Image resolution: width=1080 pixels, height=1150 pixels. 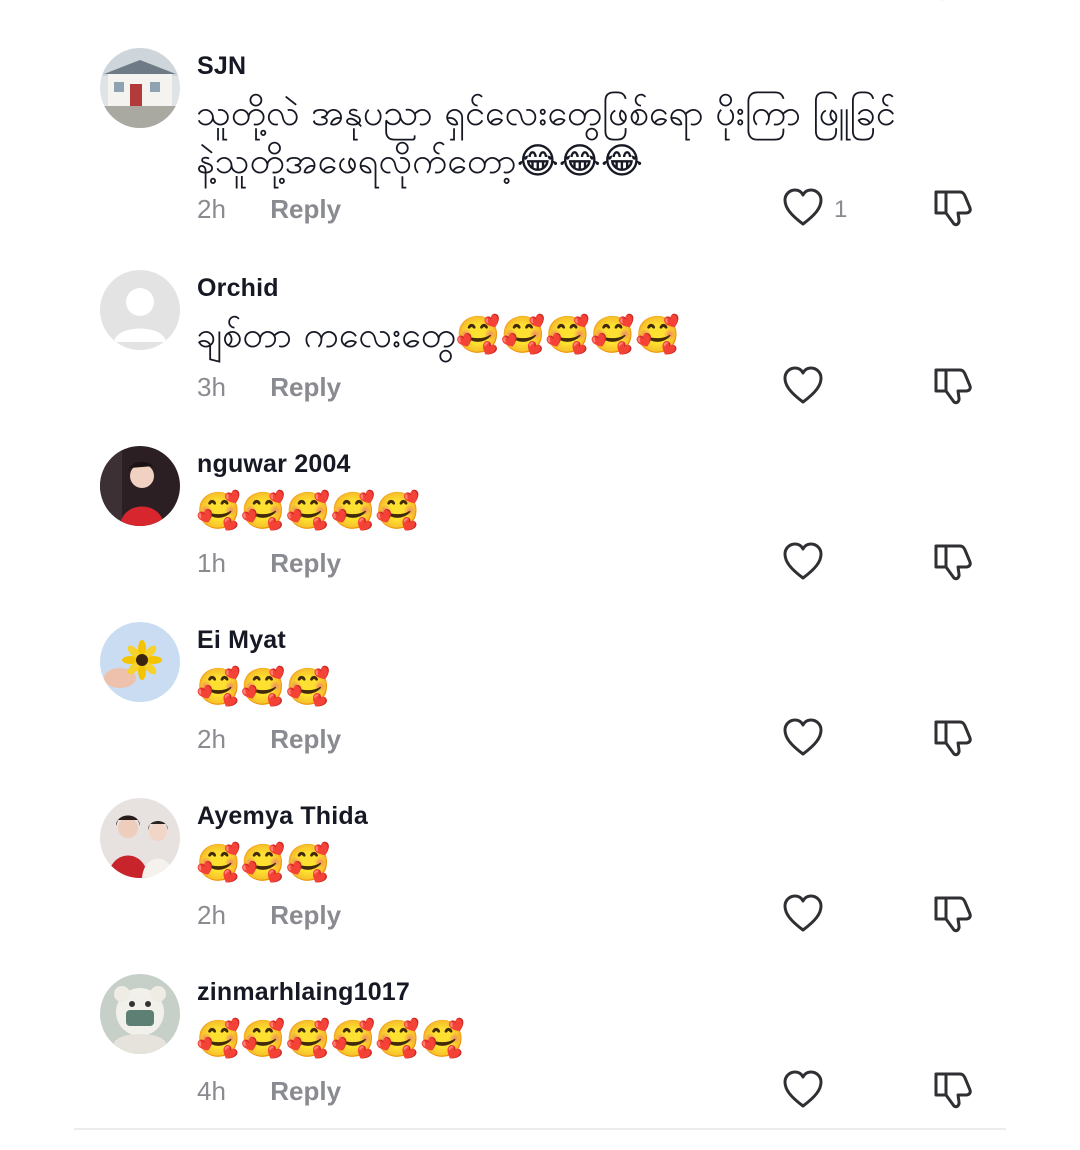 I want to click on comment-meta: 4h Reply, so click(x=269, y=1091).